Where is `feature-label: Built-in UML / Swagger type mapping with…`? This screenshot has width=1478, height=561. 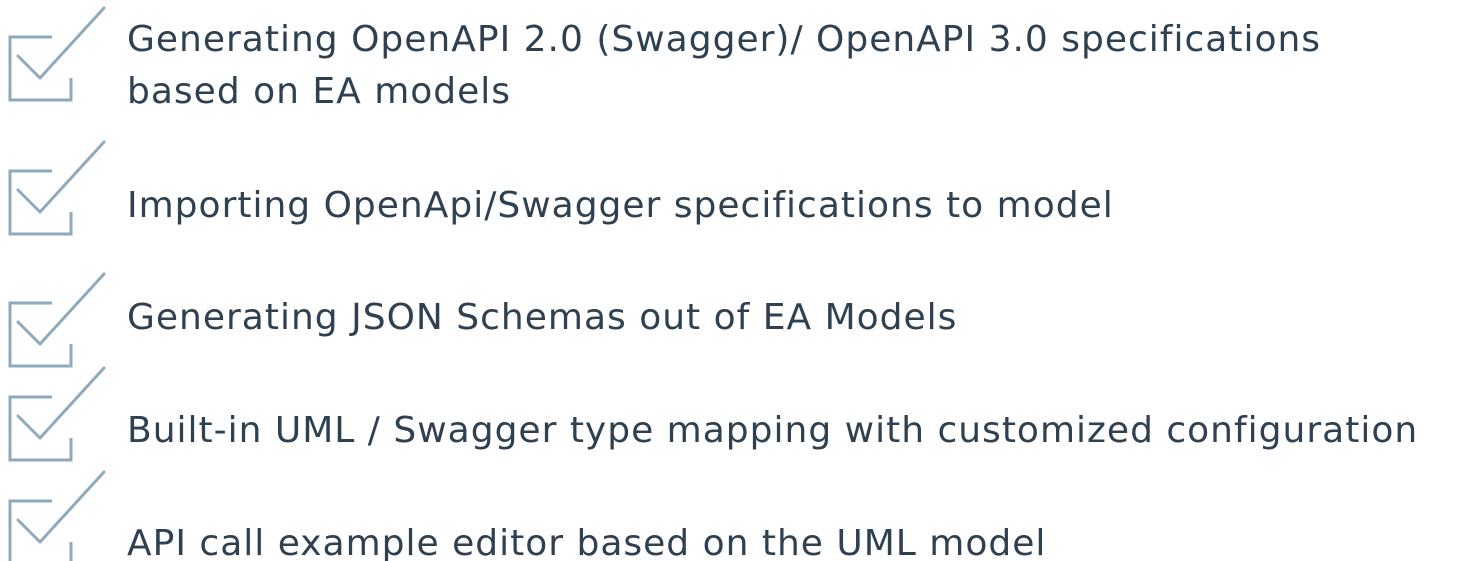
feature-label: Built-in UML / Swagger type mapping with… is located at coordinates (772, 431).